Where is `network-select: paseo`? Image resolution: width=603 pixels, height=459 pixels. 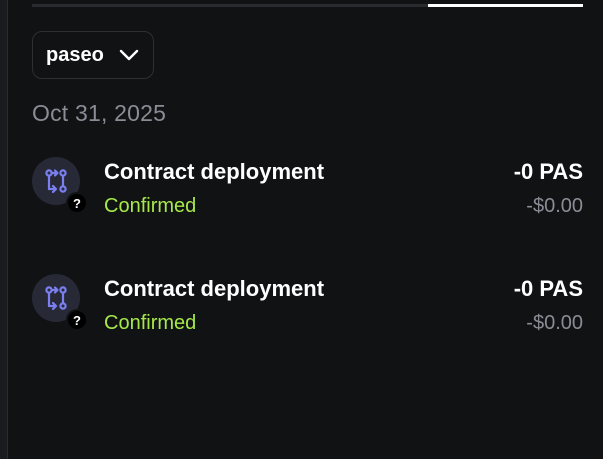 network-select: paseo is located at coordinates (93, 55).